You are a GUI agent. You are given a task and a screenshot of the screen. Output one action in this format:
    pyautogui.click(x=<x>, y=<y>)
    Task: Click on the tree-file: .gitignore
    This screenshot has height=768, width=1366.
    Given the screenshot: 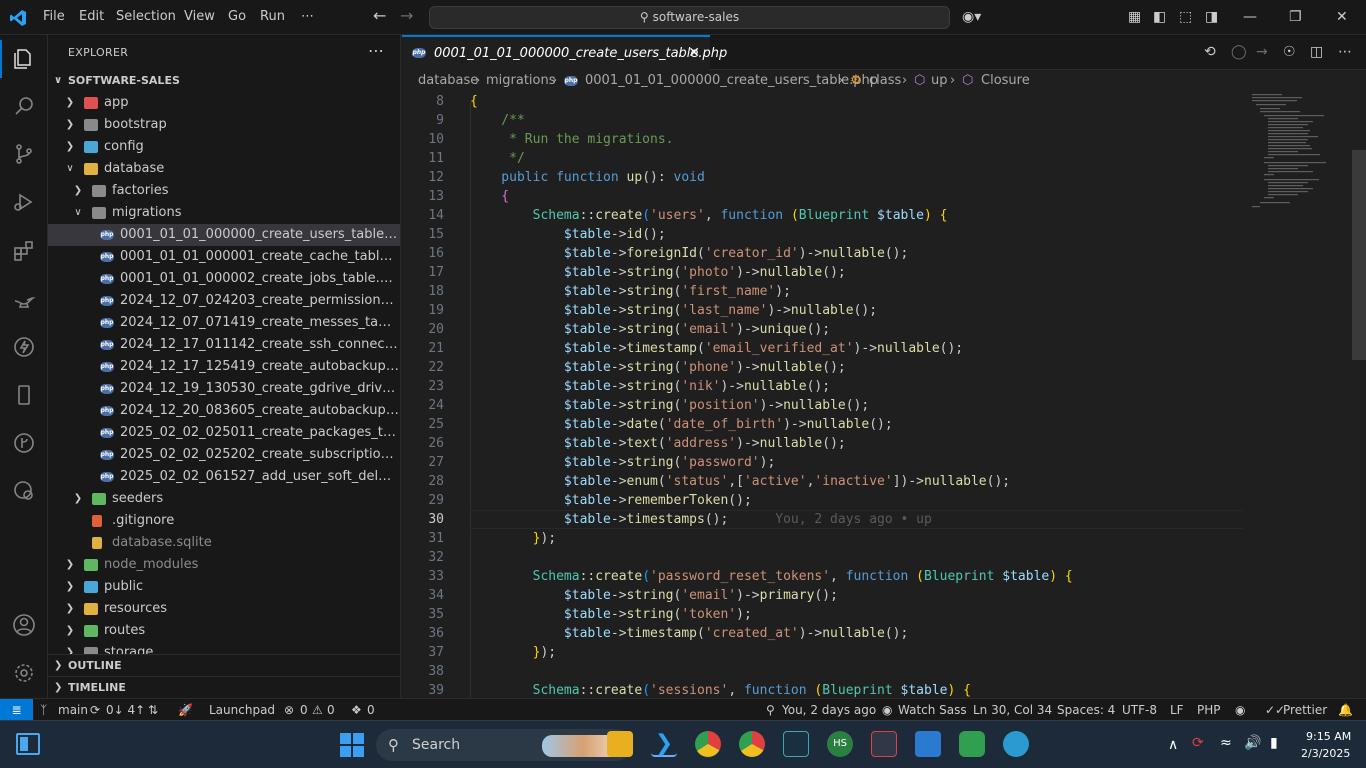 What is the action you would take?
    pyautogui.click(x=224, y=521)
    